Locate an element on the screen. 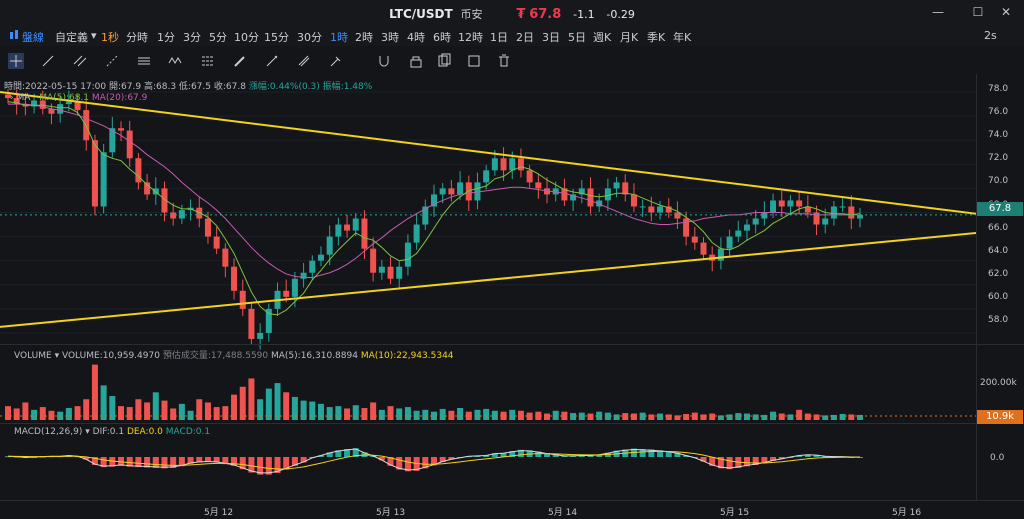 The height and width of the screenshot is (519, 1024). volume-ma5: MA(5):16,310.8894 is located at coordinates (314, 356).